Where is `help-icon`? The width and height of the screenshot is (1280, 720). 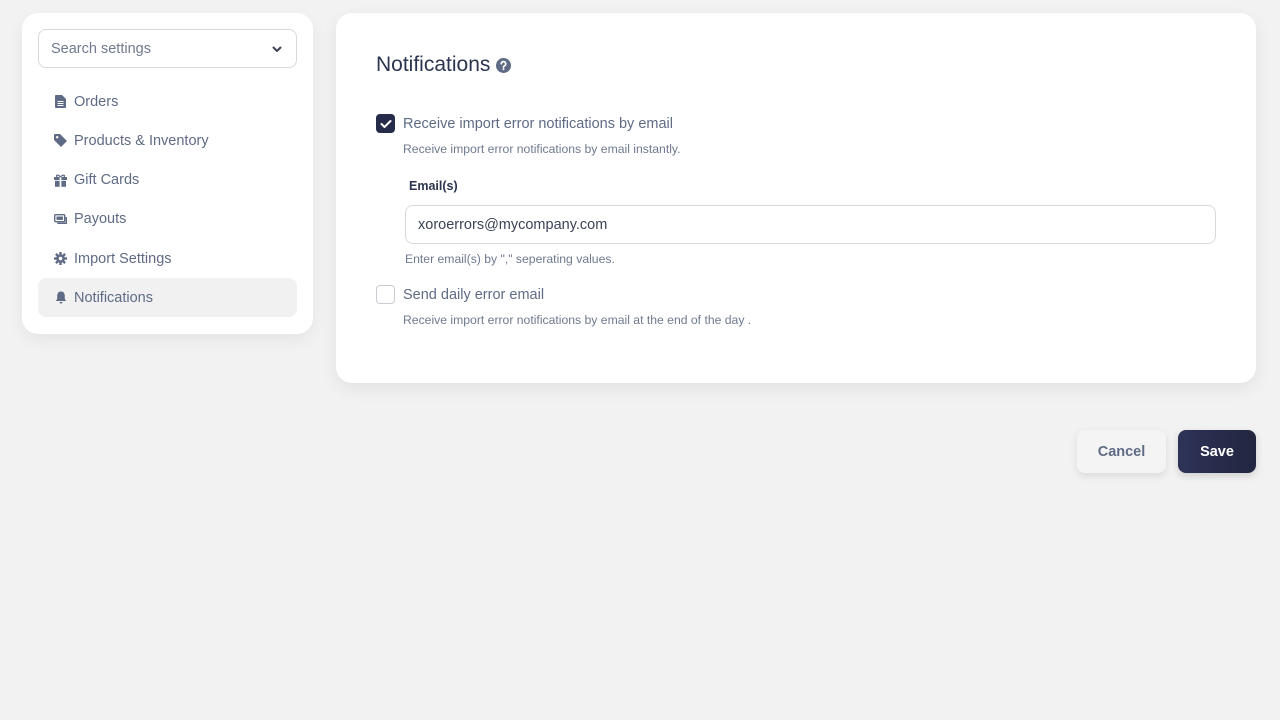 help-icon is located at coordinates (504, 65).